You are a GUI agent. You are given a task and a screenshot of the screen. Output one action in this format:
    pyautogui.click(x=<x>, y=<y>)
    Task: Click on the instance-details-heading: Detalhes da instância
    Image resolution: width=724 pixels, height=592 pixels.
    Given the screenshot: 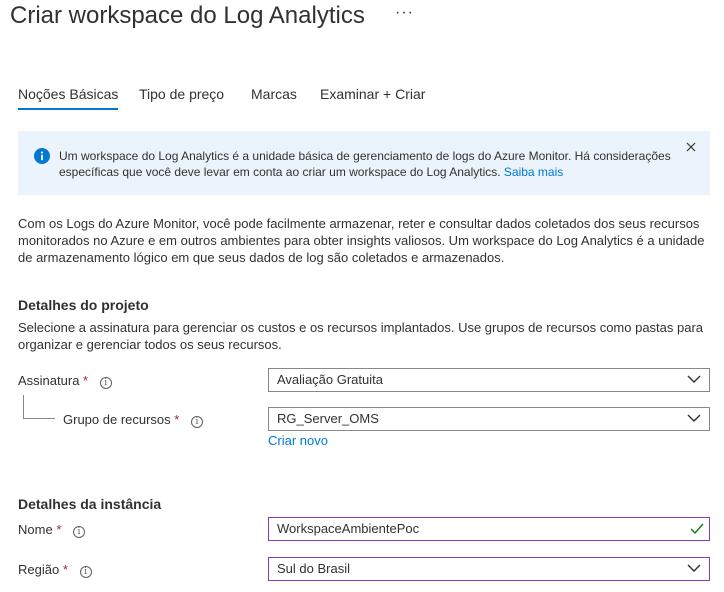 What is the action you would take?
    pyautogui.click(x=90, y=504)
    